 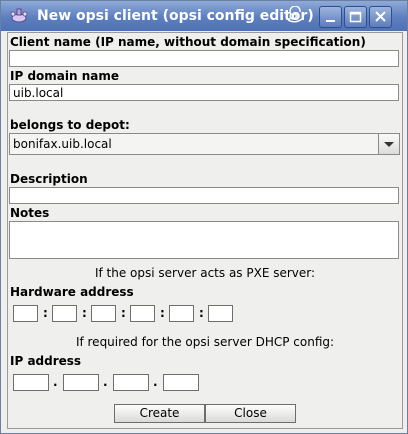 I want to click on maximize-icon, so click(x=355, y=17).